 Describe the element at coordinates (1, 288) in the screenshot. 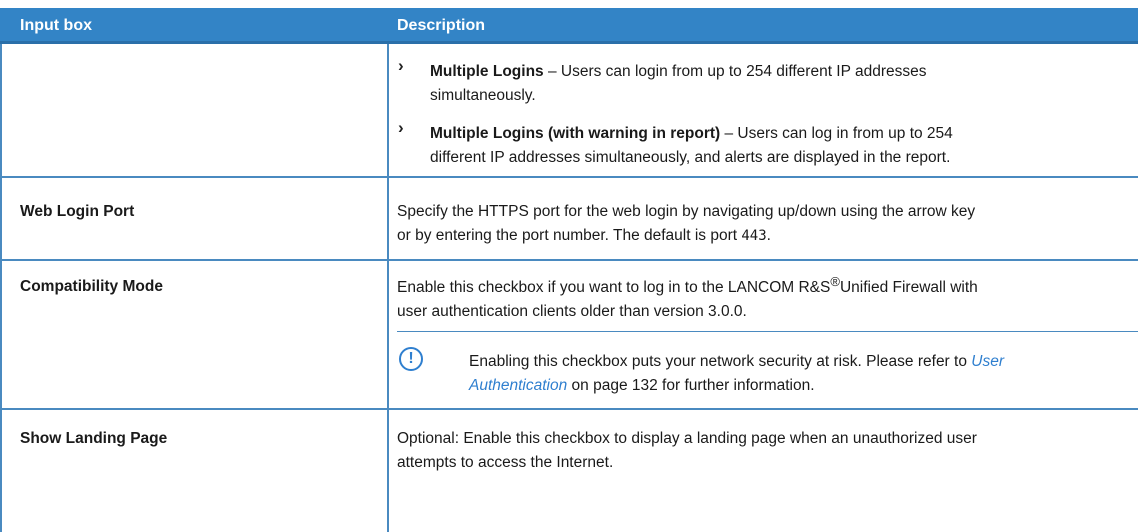

I see `table-left-border` at that location.